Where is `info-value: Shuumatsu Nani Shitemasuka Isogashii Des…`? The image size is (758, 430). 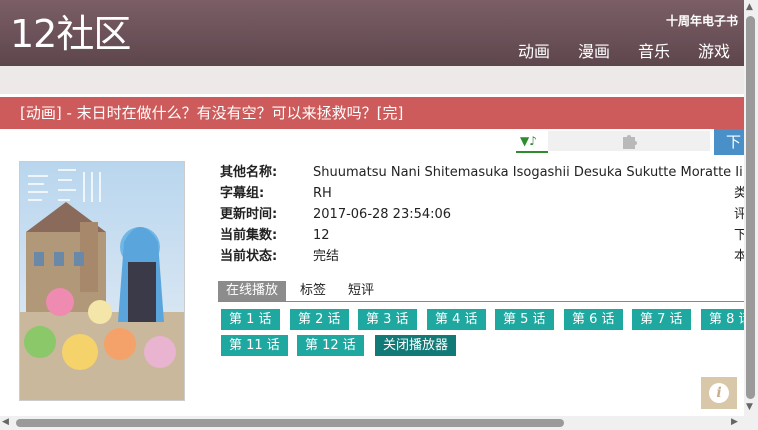
info-value: Shuumatsu Nani Shitemasuka Isogashii Des… is located at coordinates (535, 172).